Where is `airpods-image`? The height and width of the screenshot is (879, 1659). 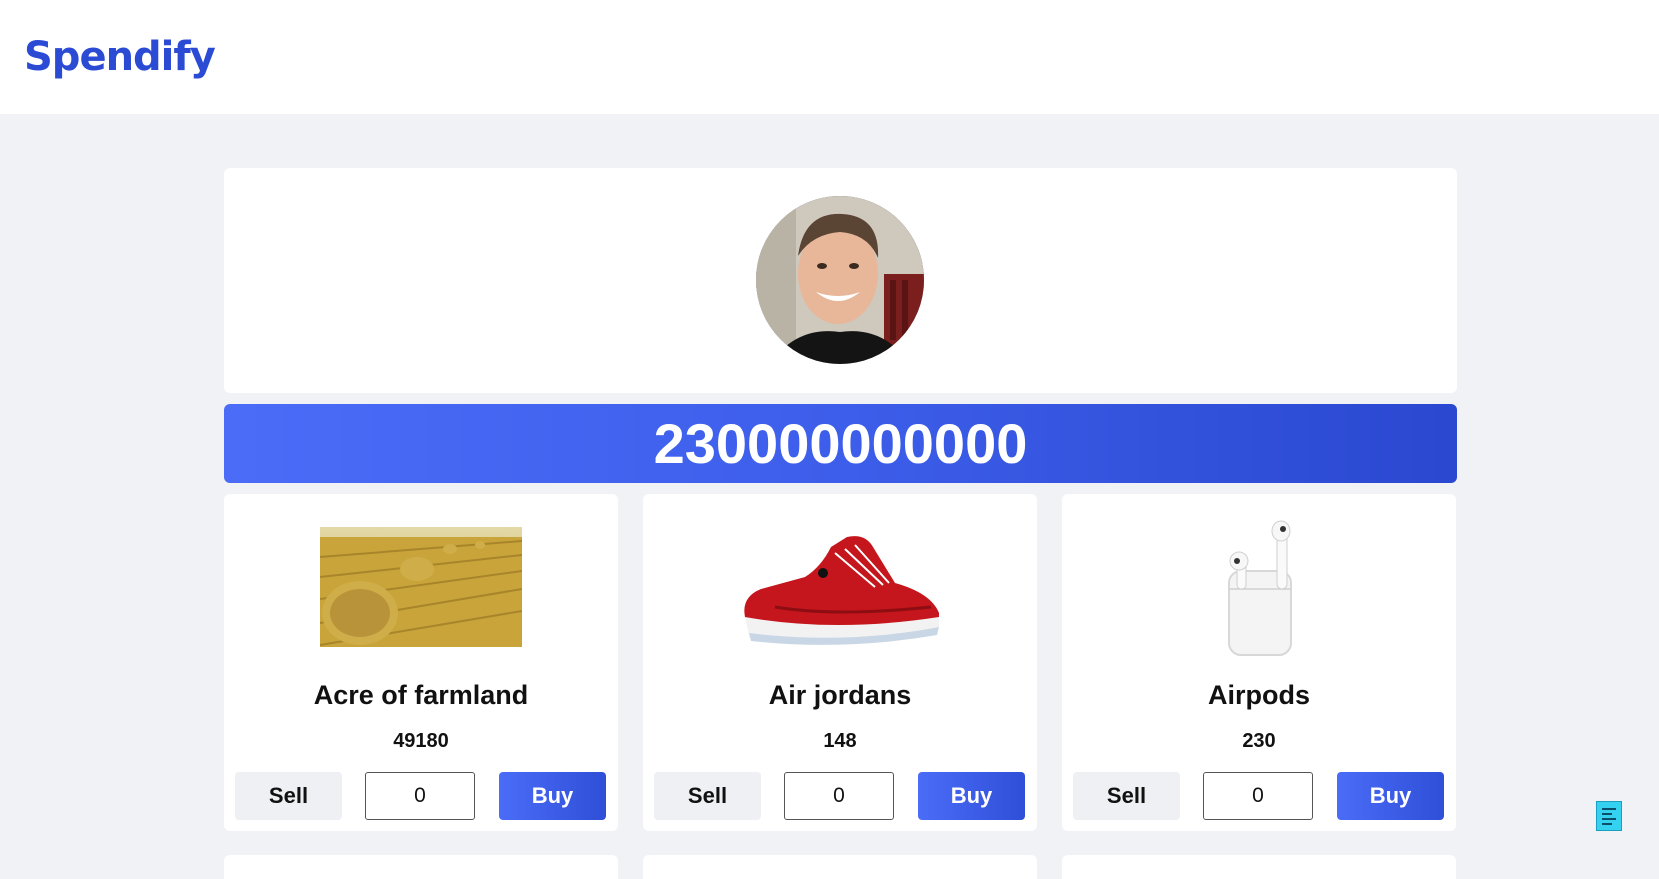
airpods-image is located at coordinates (1259, 587).